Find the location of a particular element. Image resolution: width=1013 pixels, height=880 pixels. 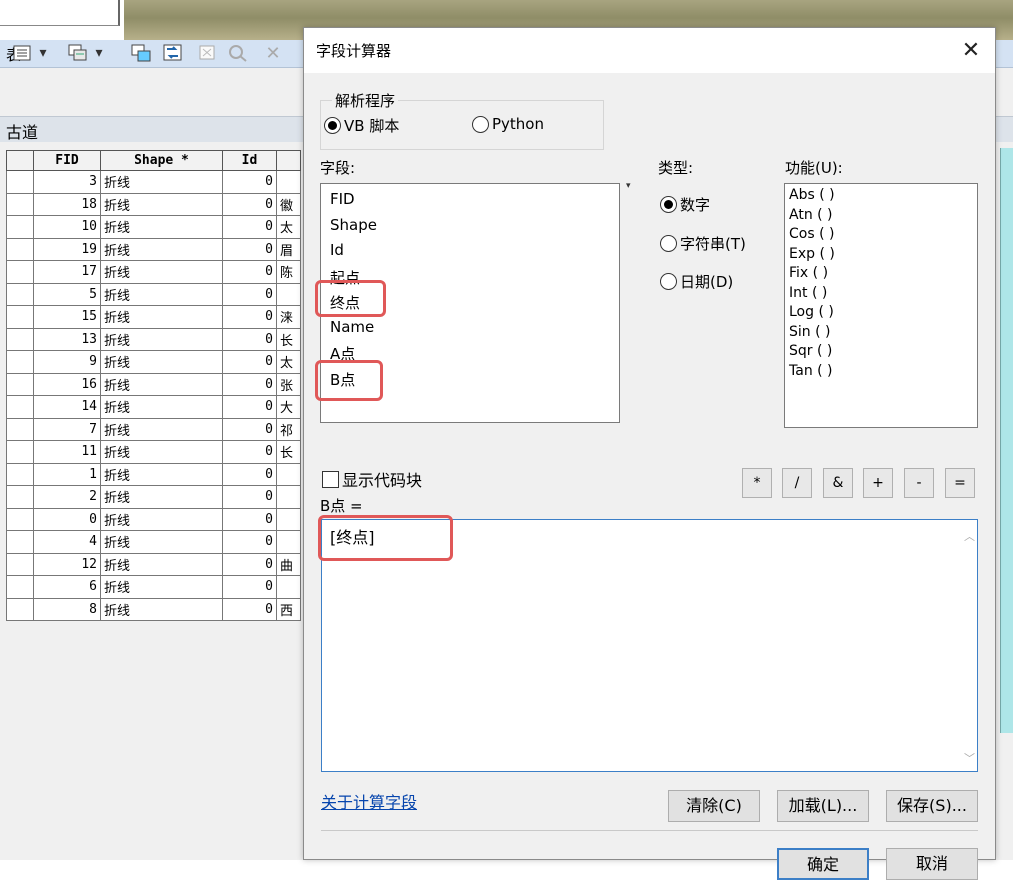

cell-name: 徽 is located at coordinates (288, 204).